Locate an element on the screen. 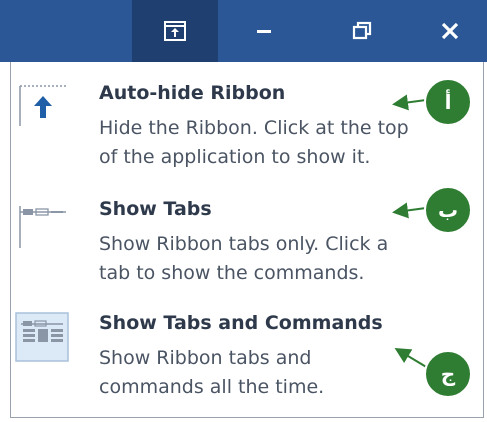 The width and height of the screenshot is (487, 422). show-tabs-icon is located at coordinates (42, 227).